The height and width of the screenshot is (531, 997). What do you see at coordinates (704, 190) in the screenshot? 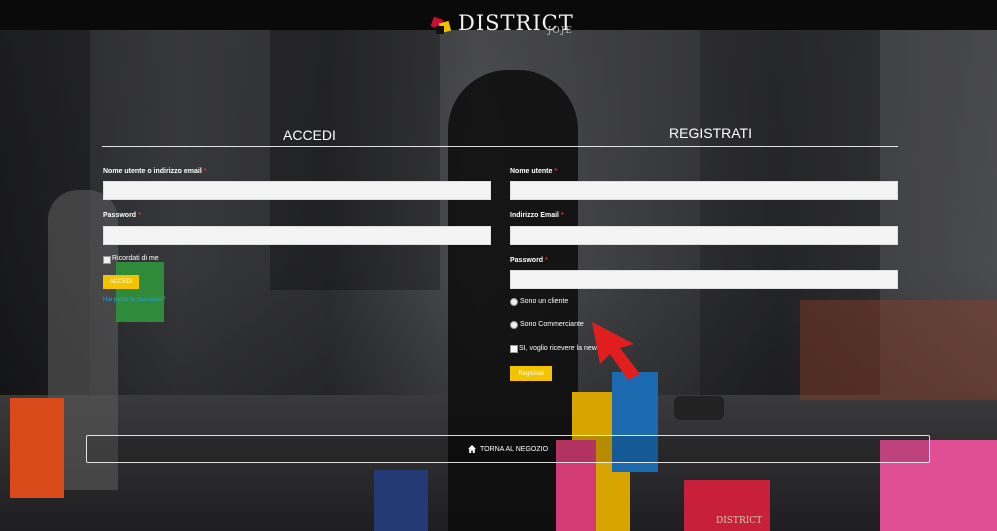
I see `register-username-input` at bounding box center [704, 190].